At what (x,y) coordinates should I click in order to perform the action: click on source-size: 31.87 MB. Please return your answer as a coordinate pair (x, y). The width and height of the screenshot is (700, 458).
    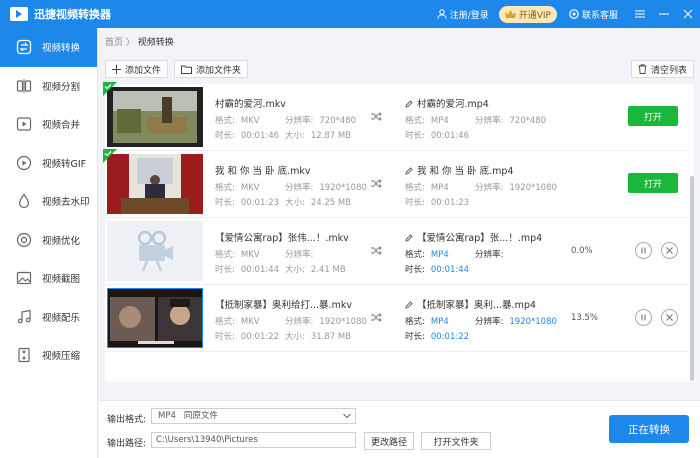
    Looking at the image, I should click on (331, 337).